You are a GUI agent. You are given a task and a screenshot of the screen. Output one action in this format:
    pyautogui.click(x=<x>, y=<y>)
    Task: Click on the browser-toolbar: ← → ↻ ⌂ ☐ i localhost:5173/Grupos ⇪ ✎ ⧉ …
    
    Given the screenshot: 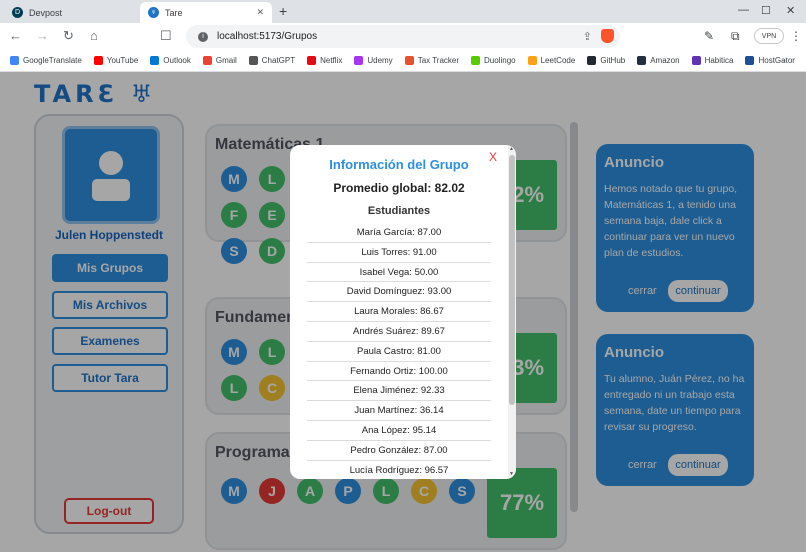 What is the action you would take?
    pyautogui.click(x=403, y=36)
    